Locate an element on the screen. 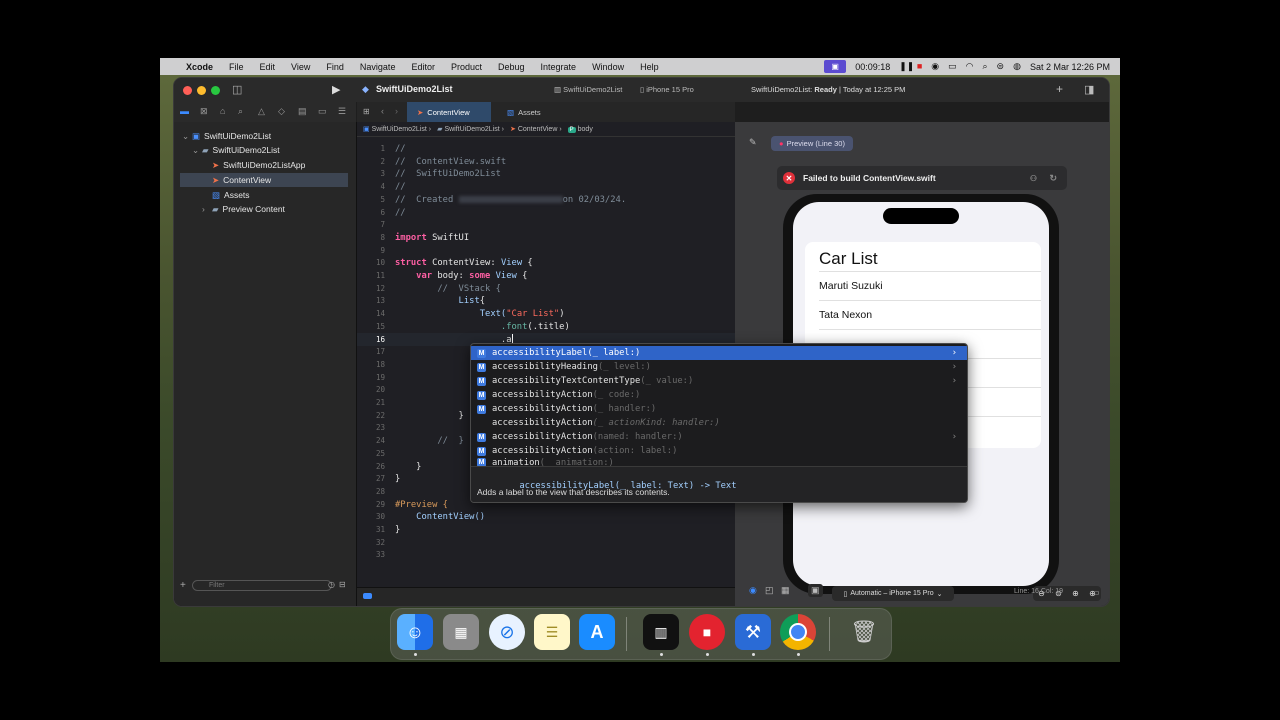  tab-contentview: ➤ ContentView is located at coordinates (449, 112).